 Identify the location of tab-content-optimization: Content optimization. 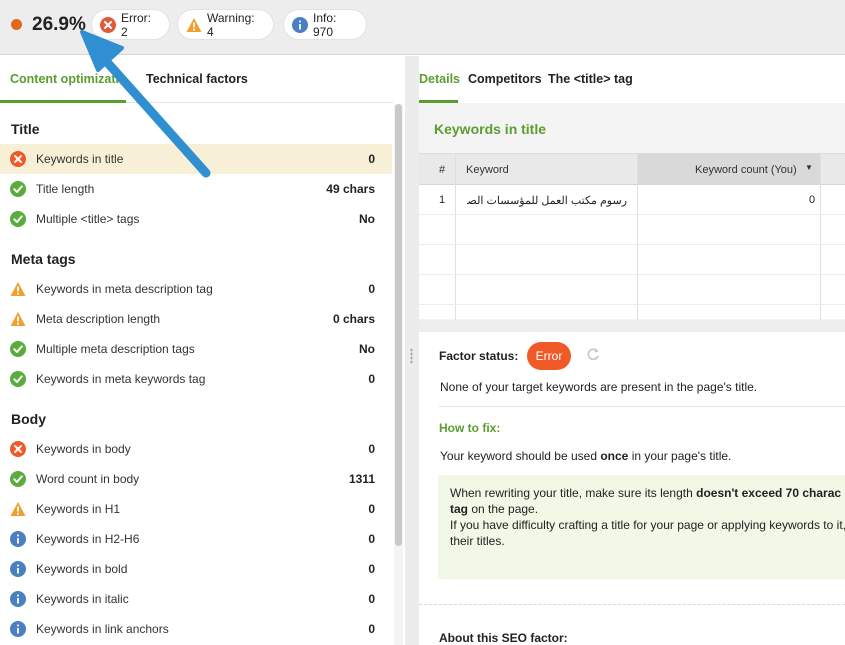
(68, 79).